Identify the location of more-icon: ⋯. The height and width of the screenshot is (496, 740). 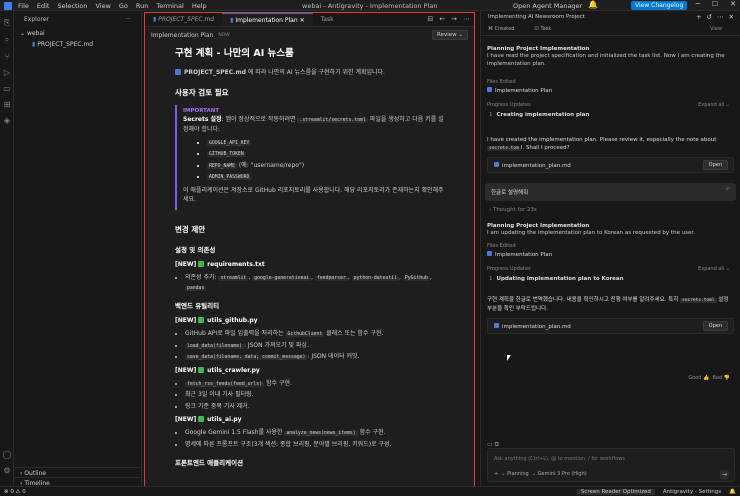
(720, 17).